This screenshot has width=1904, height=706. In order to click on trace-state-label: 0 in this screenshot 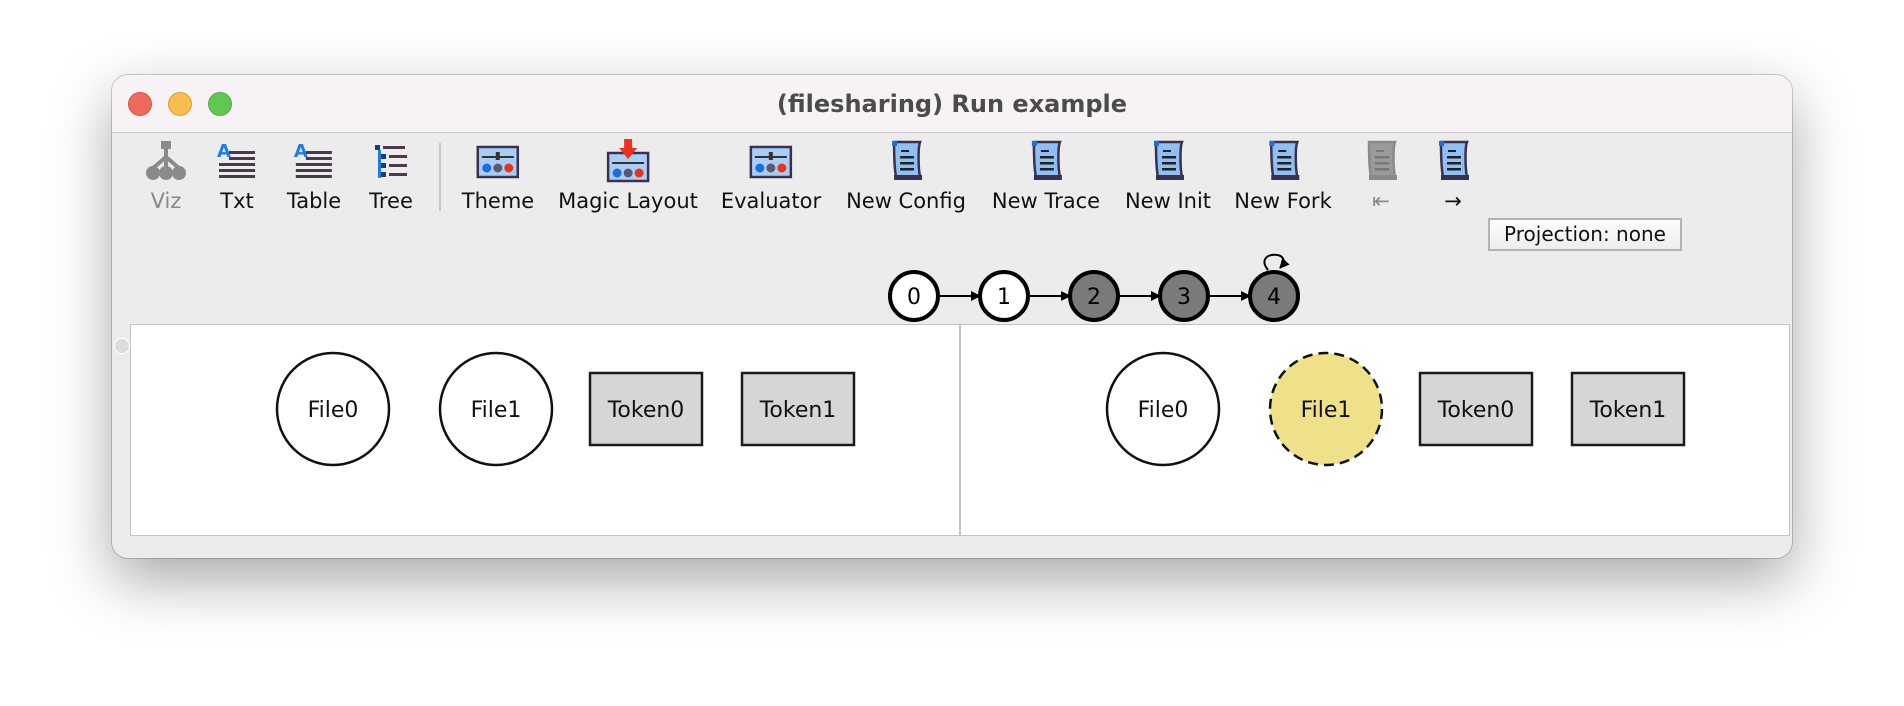, I will do `click(914, 297)`.